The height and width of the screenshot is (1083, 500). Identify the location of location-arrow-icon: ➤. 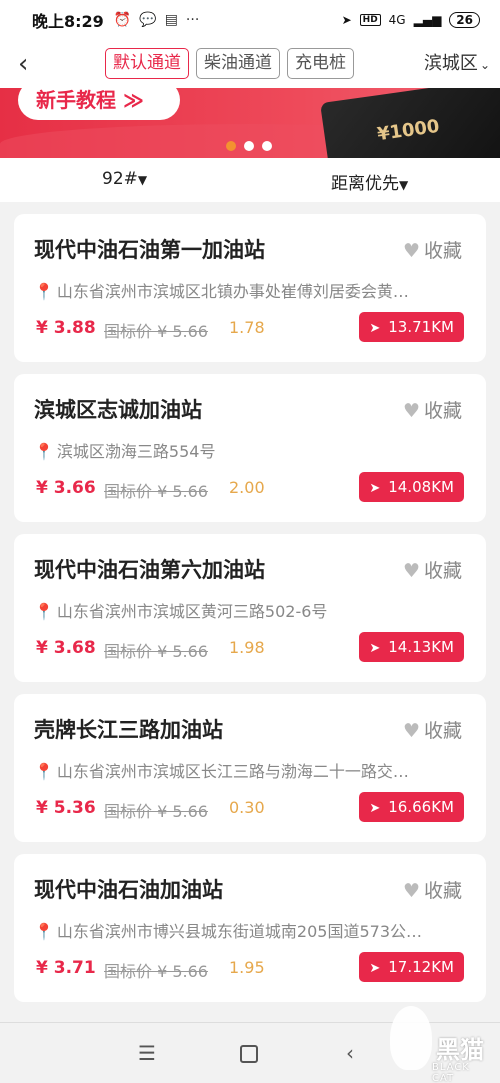
(346, 20).